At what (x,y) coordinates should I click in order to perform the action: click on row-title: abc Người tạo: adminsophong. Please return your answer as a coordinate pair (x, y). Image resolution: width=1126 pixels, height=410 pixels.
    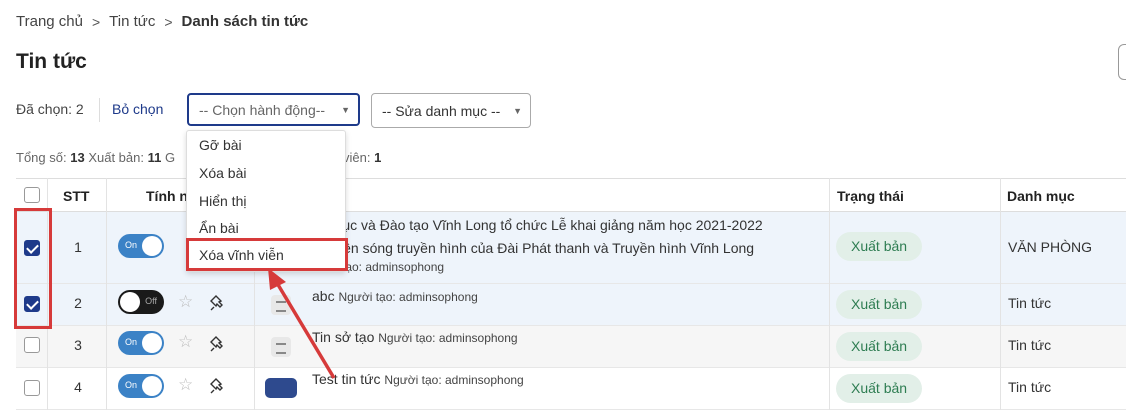
    Looking at the image, I should click on (395, 297).